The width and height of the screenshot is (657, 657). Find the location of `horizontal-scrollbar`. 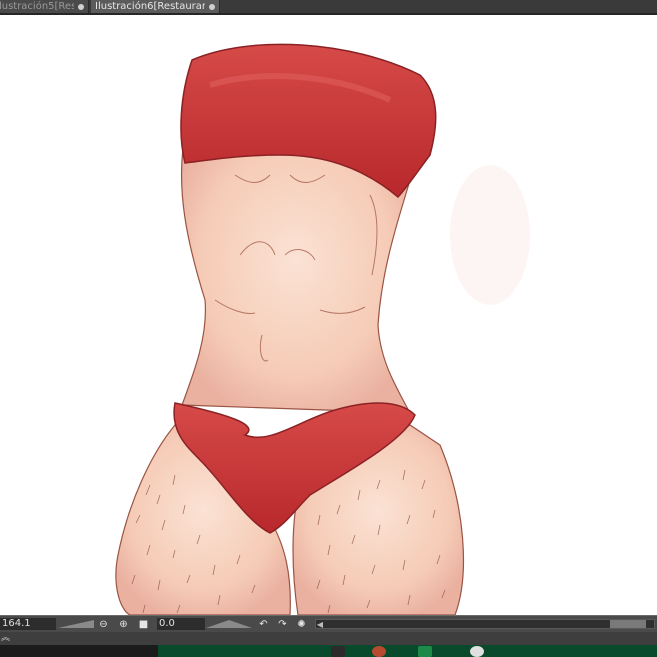

horizontal-scrollbar is located at coordinates (485, 624).